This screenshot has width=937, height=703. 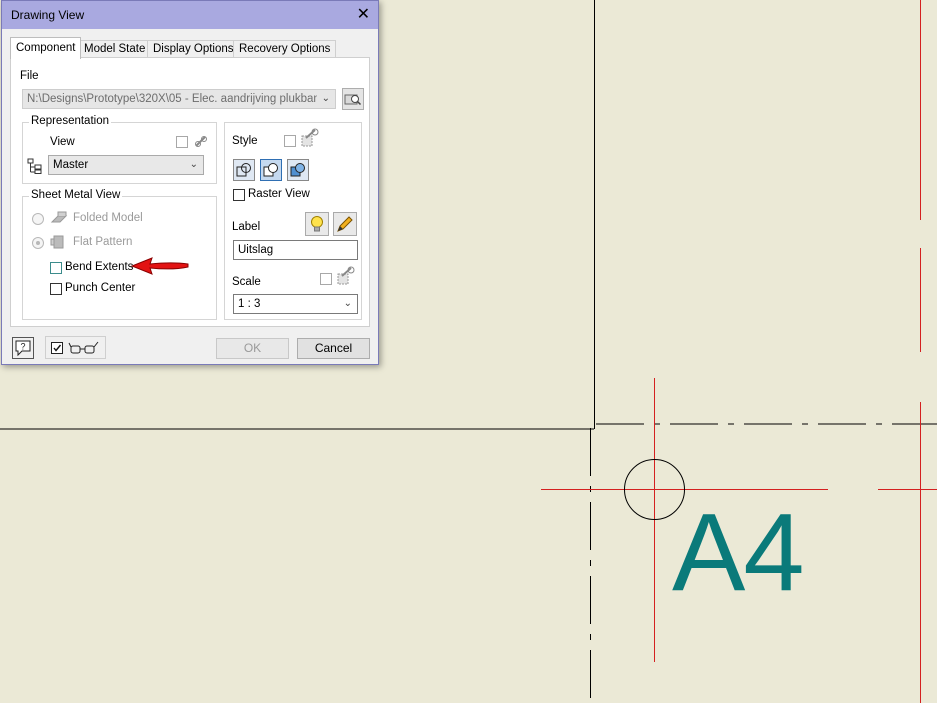 What do you see at coordinates (29, 76) in the screenshot?
I see `file-label: File` at bounding box center [29, 76].